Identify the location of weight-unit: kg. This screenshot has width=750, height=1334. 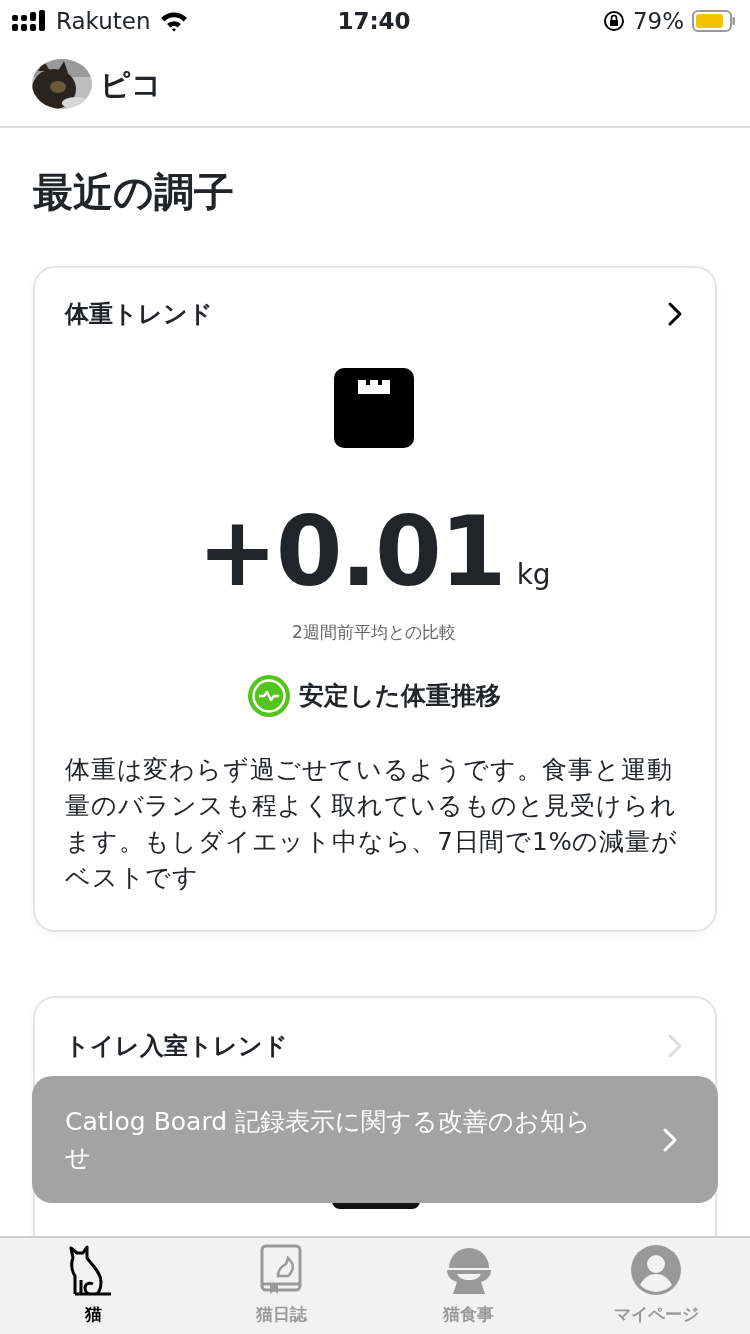
(533, 575).